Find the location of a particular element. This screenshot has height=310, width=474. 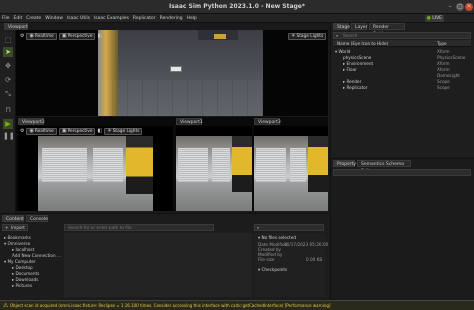

viewport3-scene is located at coordinates (291, 173).